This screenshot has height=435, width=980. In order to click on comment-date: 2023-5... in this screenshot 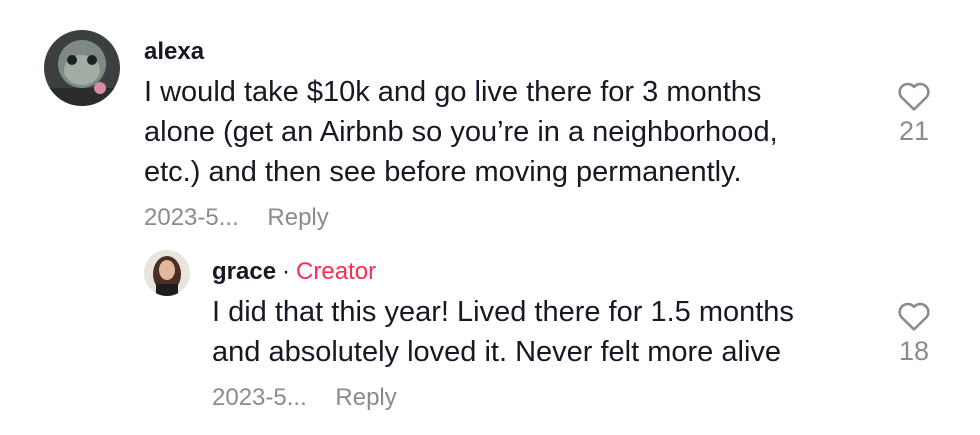, I will do `click(191, 217)`.